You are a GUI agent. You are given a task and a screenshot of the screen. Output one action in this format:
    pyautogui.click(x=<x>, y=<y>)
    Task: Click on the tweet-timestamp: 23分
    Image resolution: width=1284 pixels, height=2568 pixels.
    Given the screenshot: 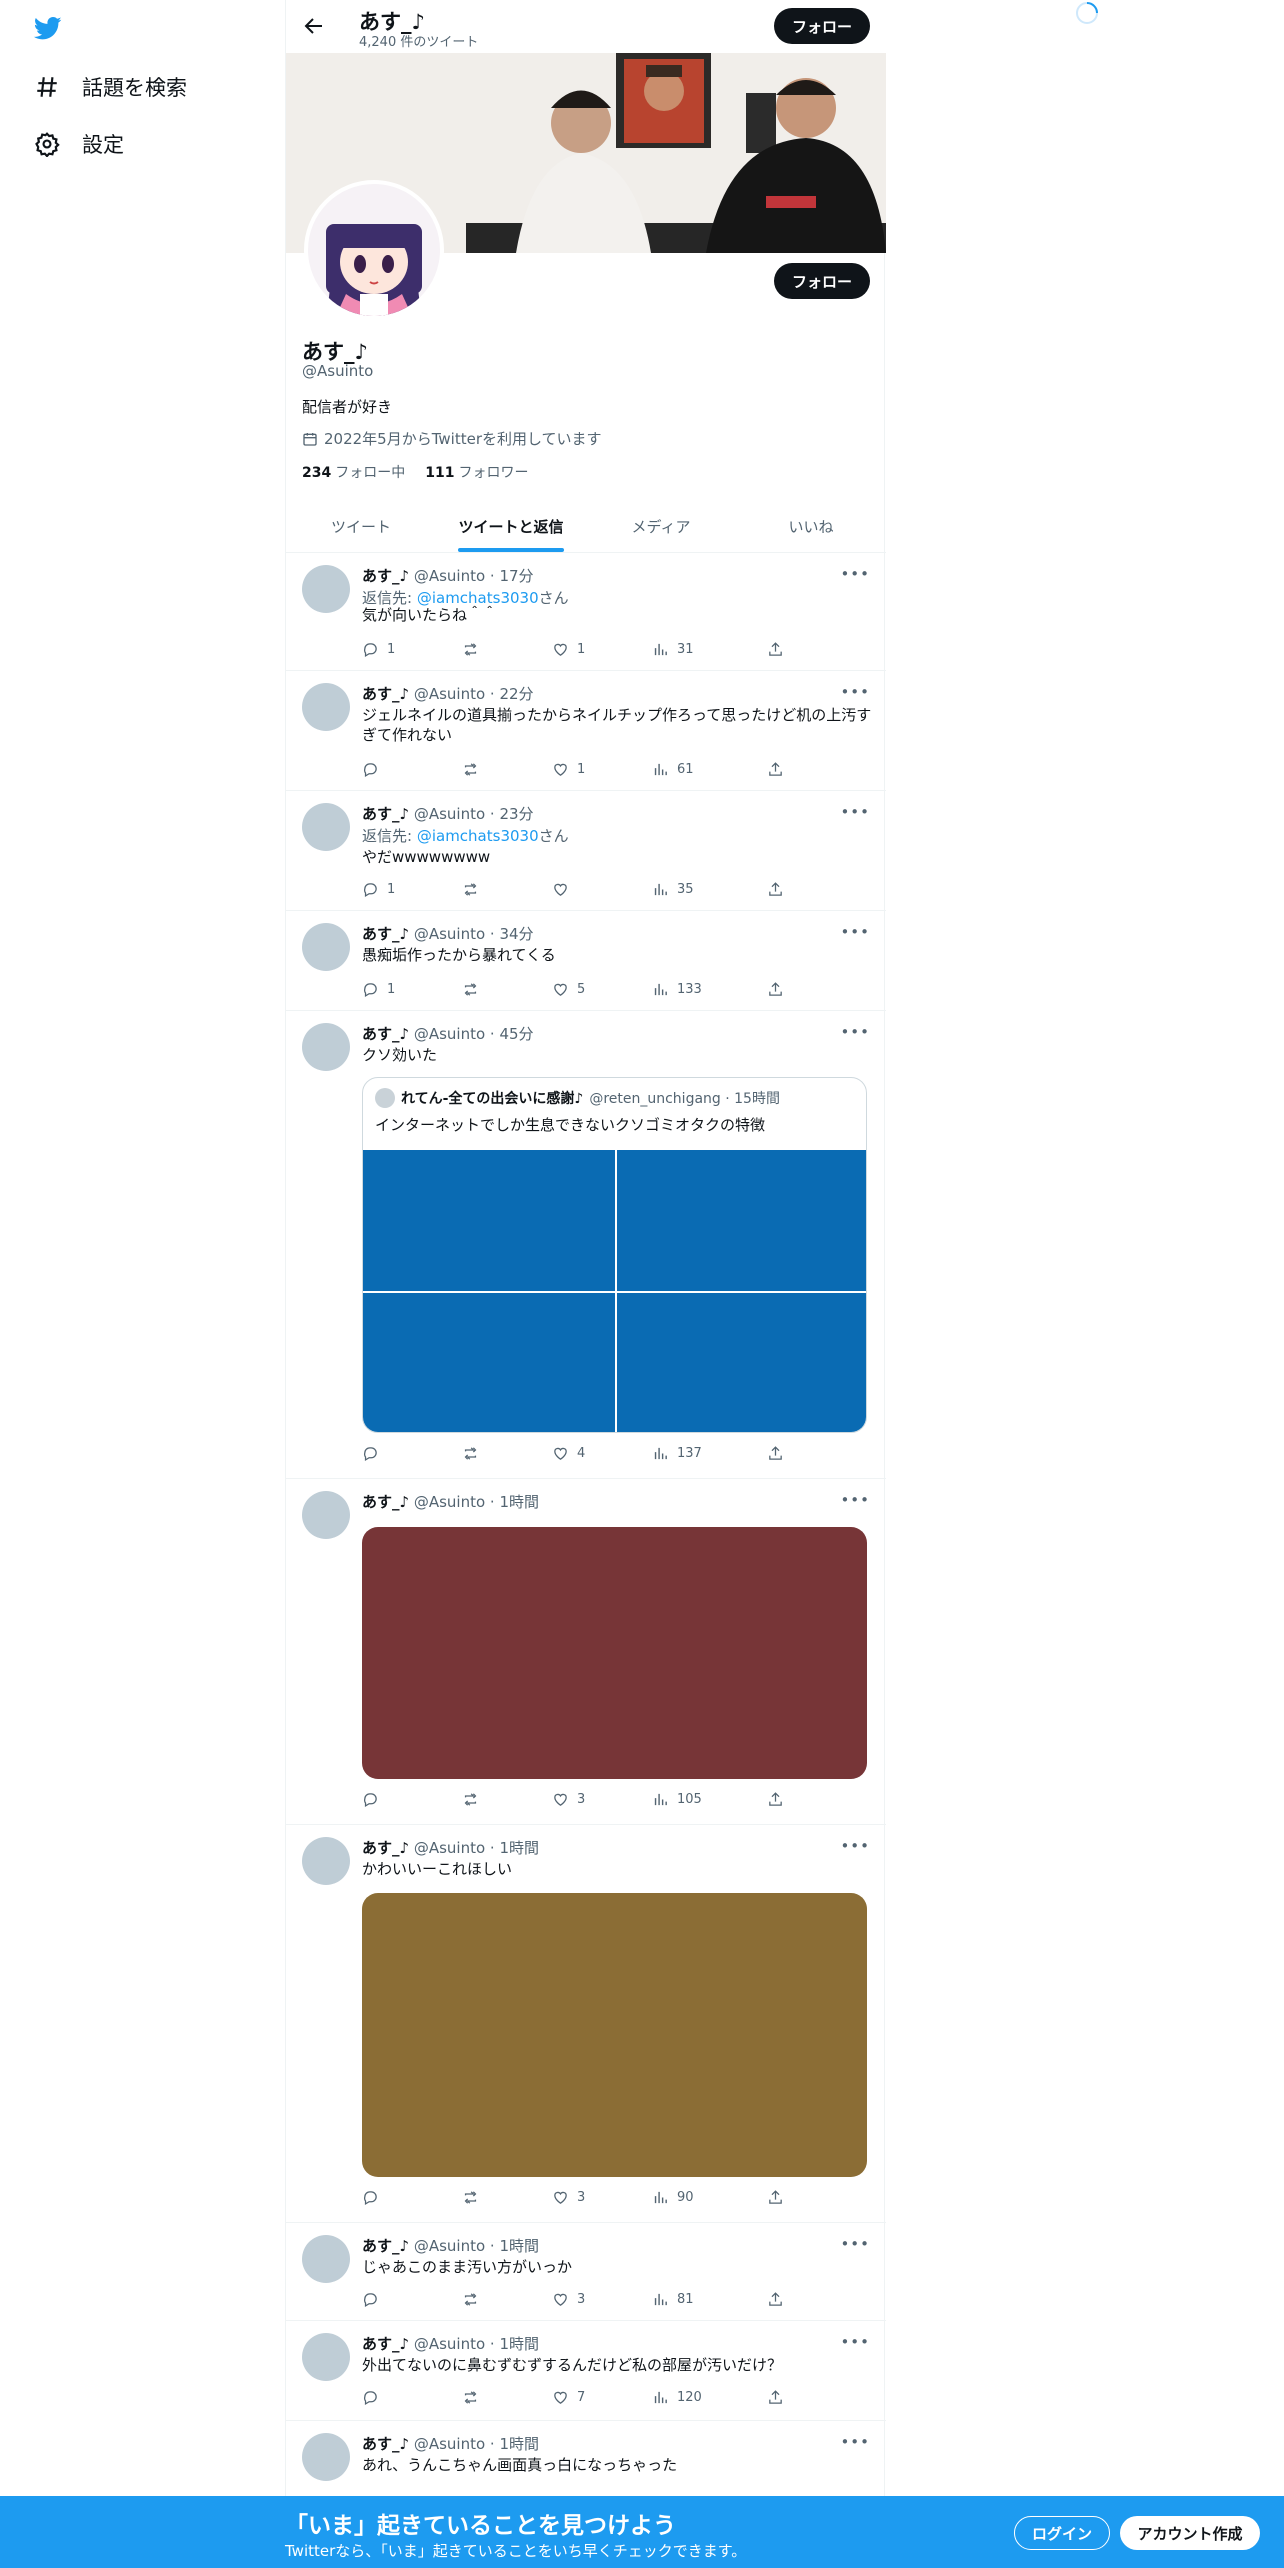 What is the action you would take?
    pyautogui.click(x=516, y=814)
    